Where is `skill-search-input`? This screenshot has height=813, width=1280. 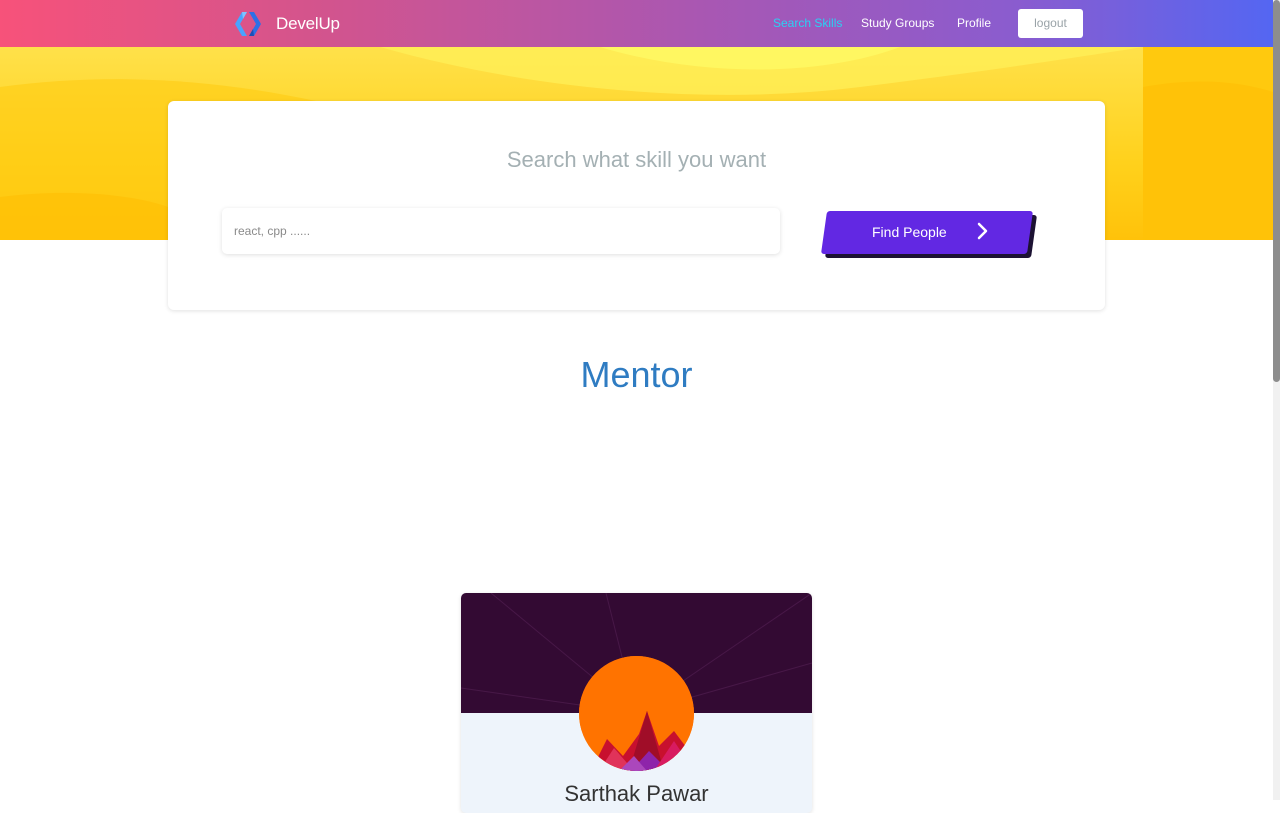 skill-search-input is located at coordinates (501, 231).